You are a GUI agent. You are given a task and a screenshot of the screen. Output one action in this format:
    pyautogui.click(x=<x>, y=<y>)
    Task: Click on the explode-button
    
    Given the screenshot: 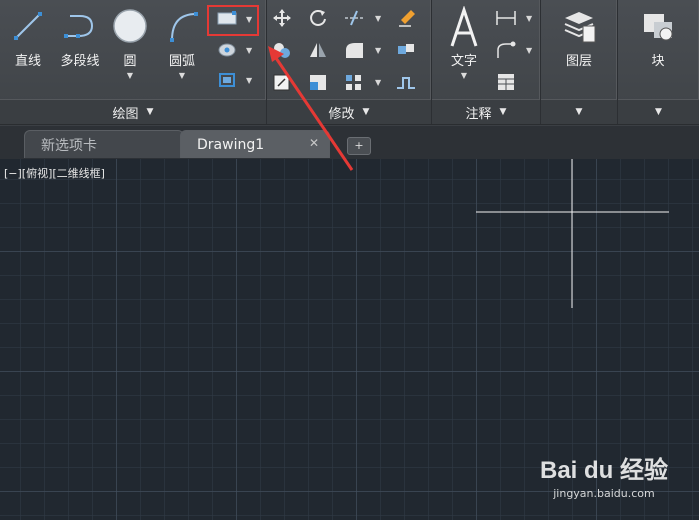 What is the action you would take?
    pyautogui.click(x=408, y=51)
    